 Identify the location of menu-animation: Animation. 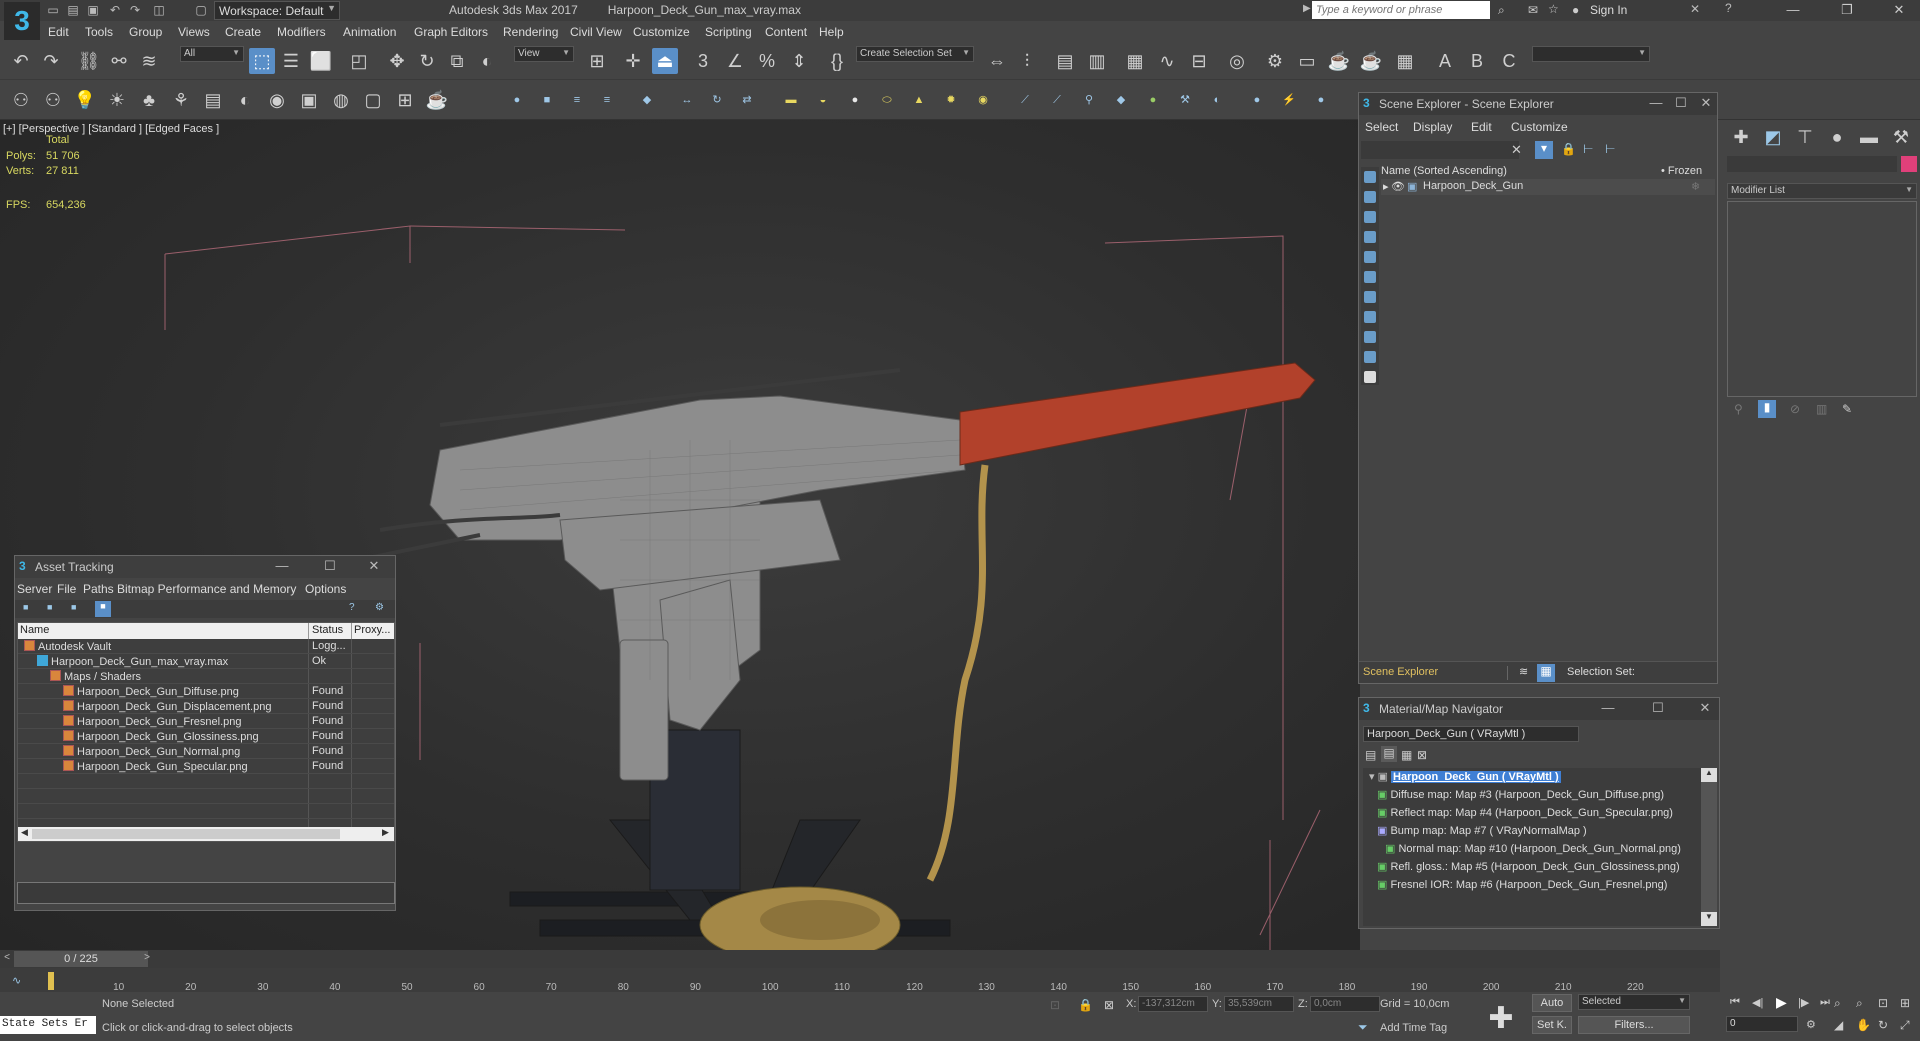
(369, 32).